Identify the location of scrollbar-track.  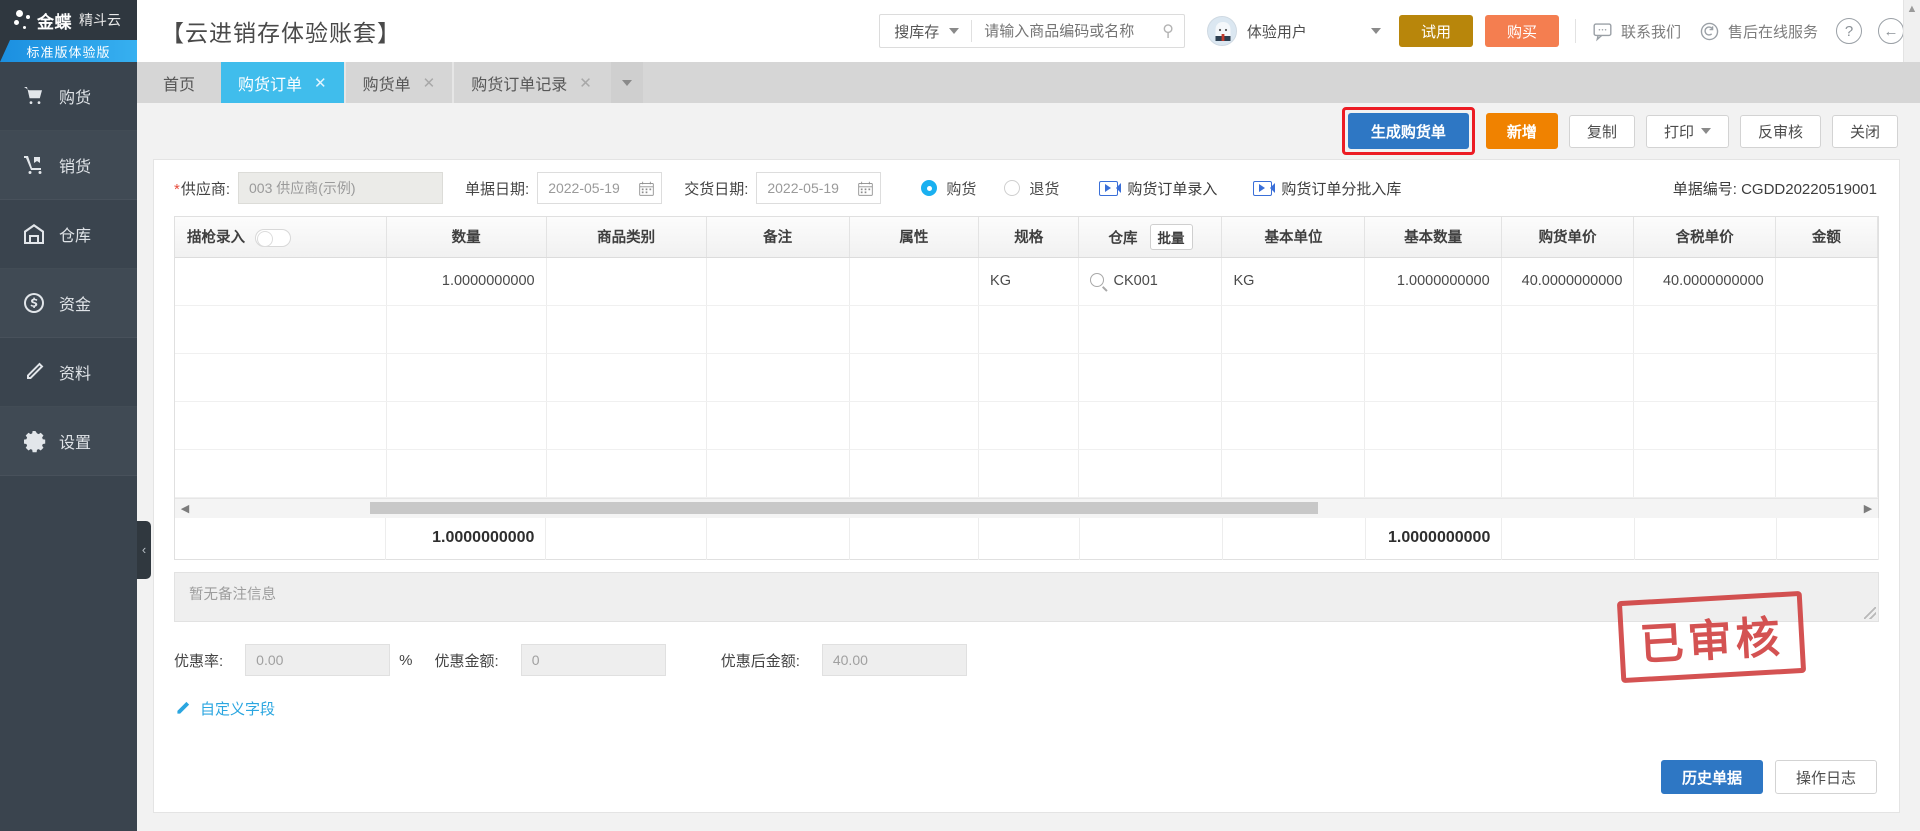
(1026, 508).